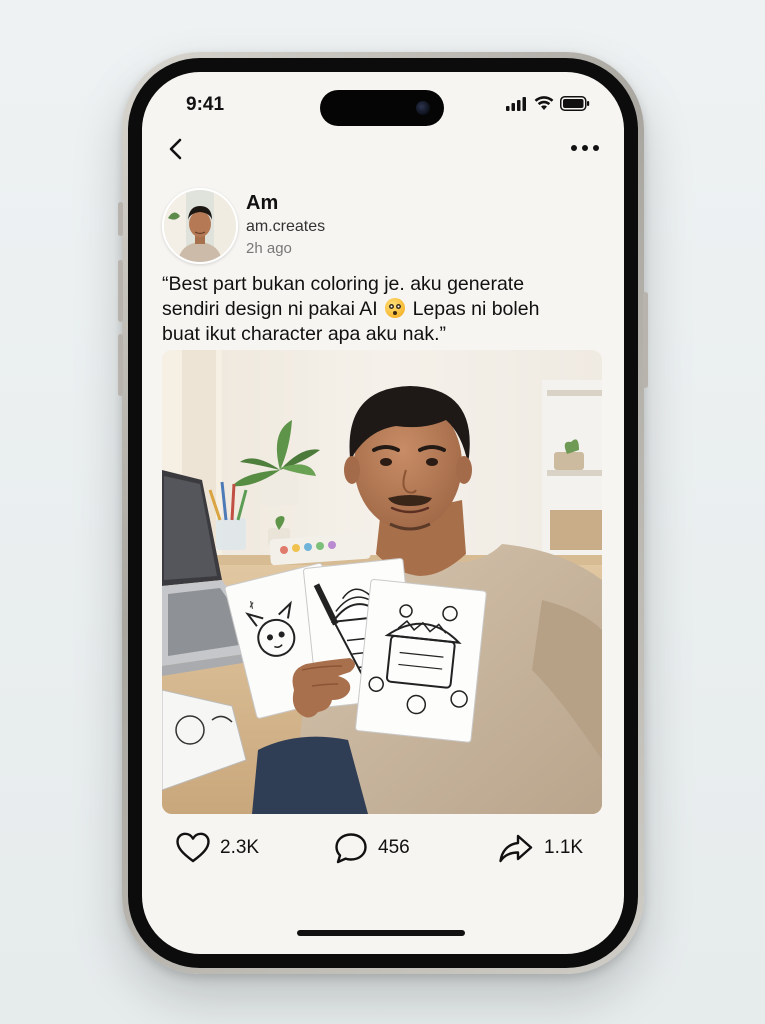  I want to click on post-timestamp: 2h ago, so click(269, 248).